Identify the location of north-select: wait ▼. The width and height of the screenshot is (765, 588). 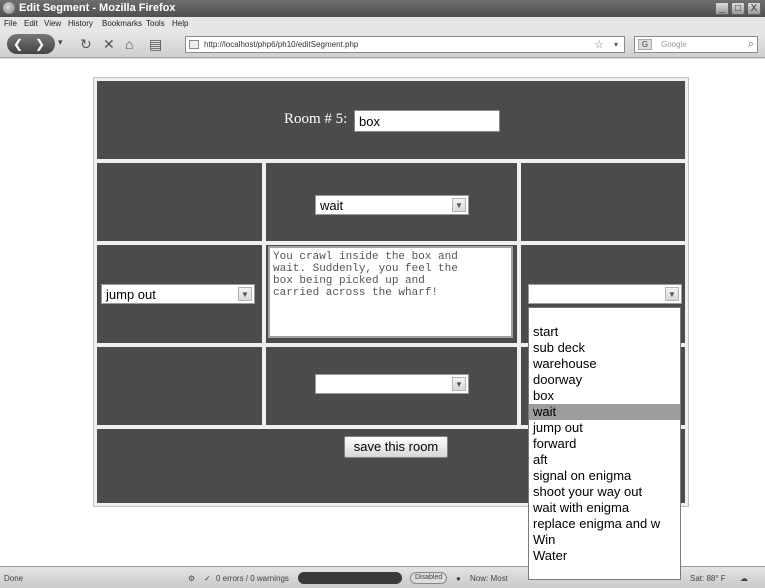
(392, 205).